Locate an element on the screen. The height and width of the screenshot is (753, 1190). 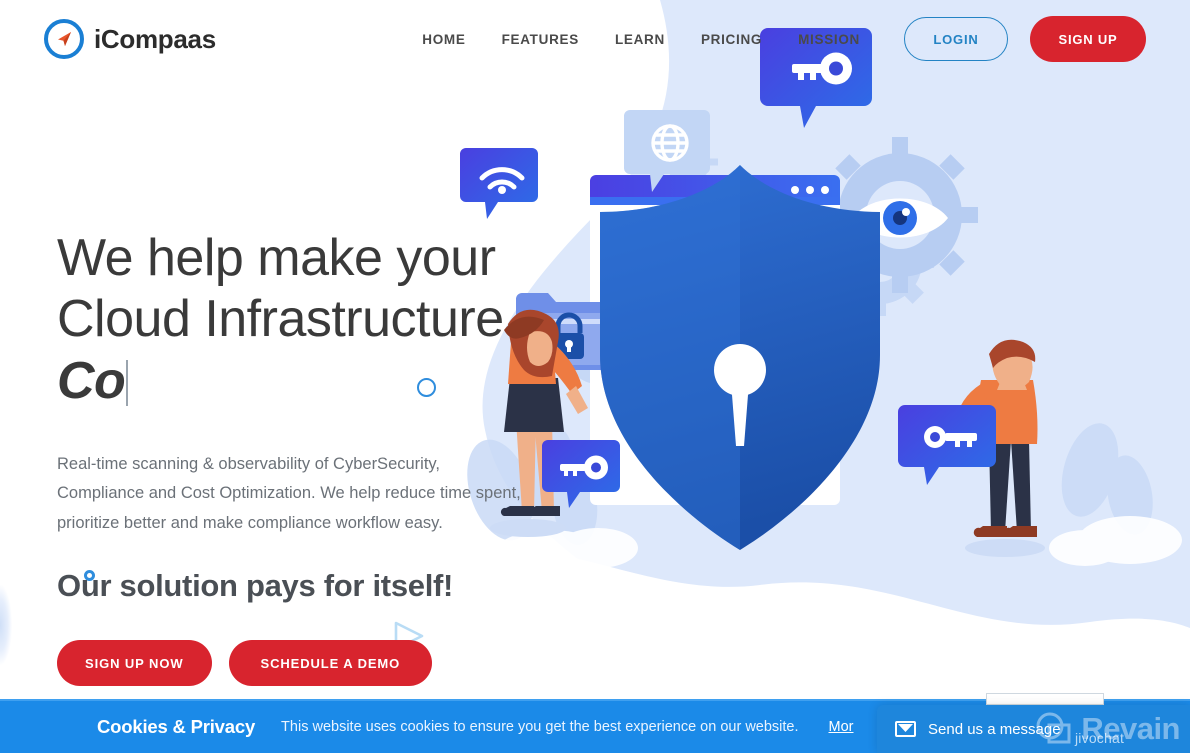
nav-item-learn: LEARN is located at coordinates (640, 39).